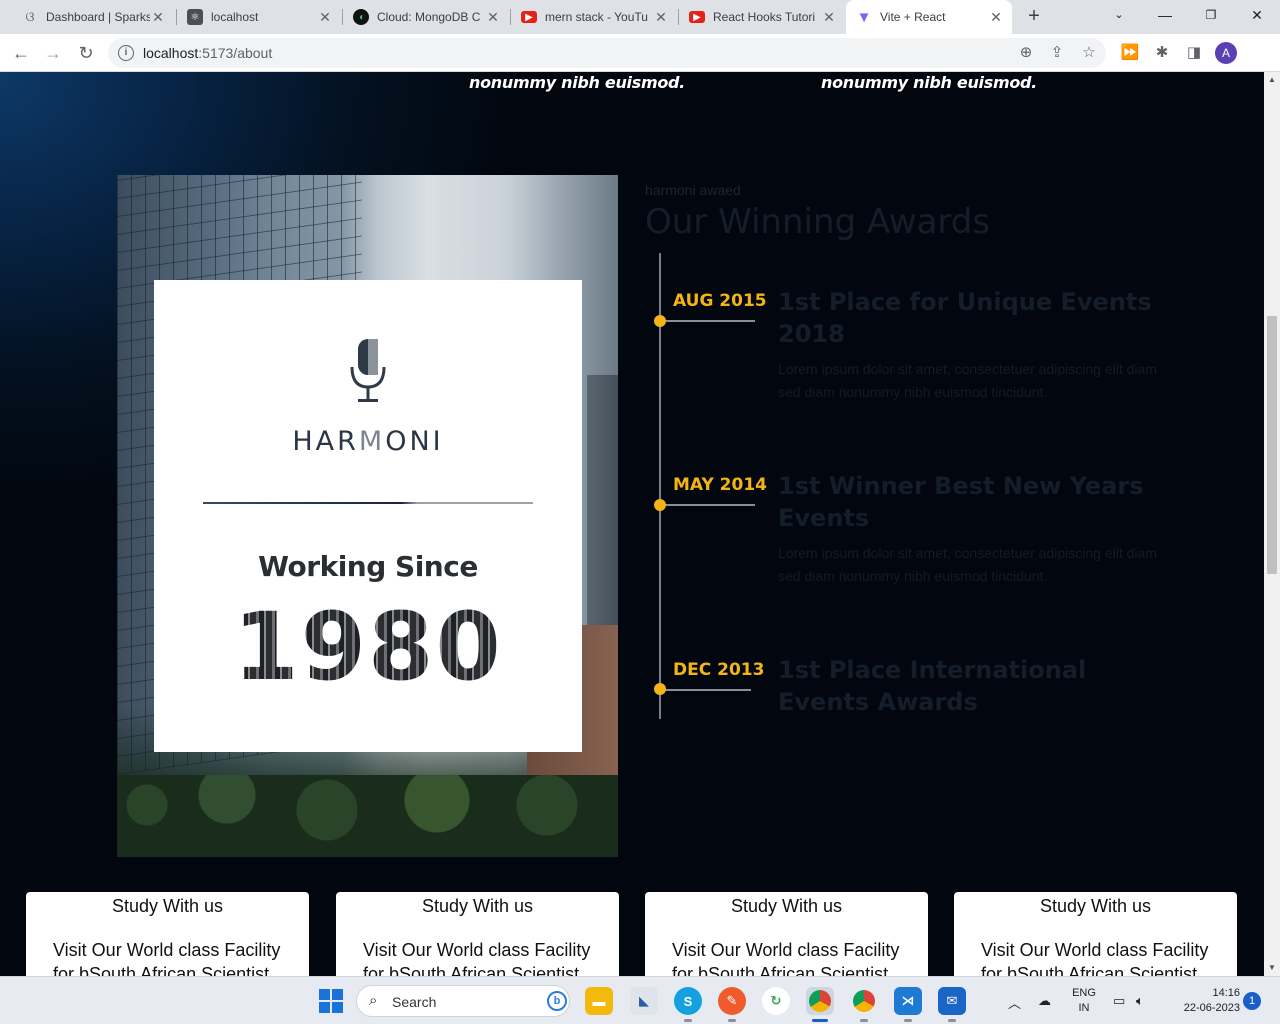 Image resolution: width=1280 pixels, height=1024 pixels. Describe the element at coordinates (1272, 968) in the screenshot. I see `scroll-down-arrow-icon: ▼` at that location.